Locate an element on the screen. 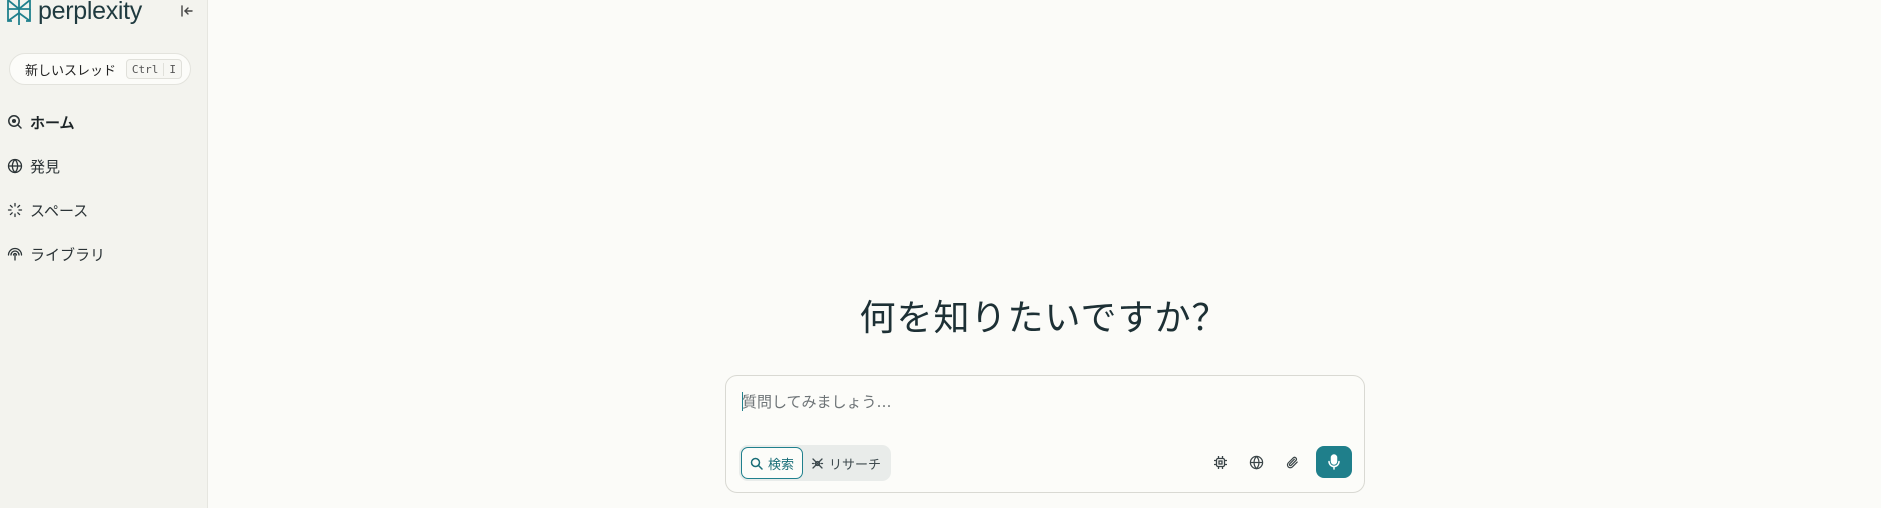 The height and width of the screenshot is (508, 1881). new-thread-button: 新しいスレッド Ctrl I is located at coordinates (100, 69).